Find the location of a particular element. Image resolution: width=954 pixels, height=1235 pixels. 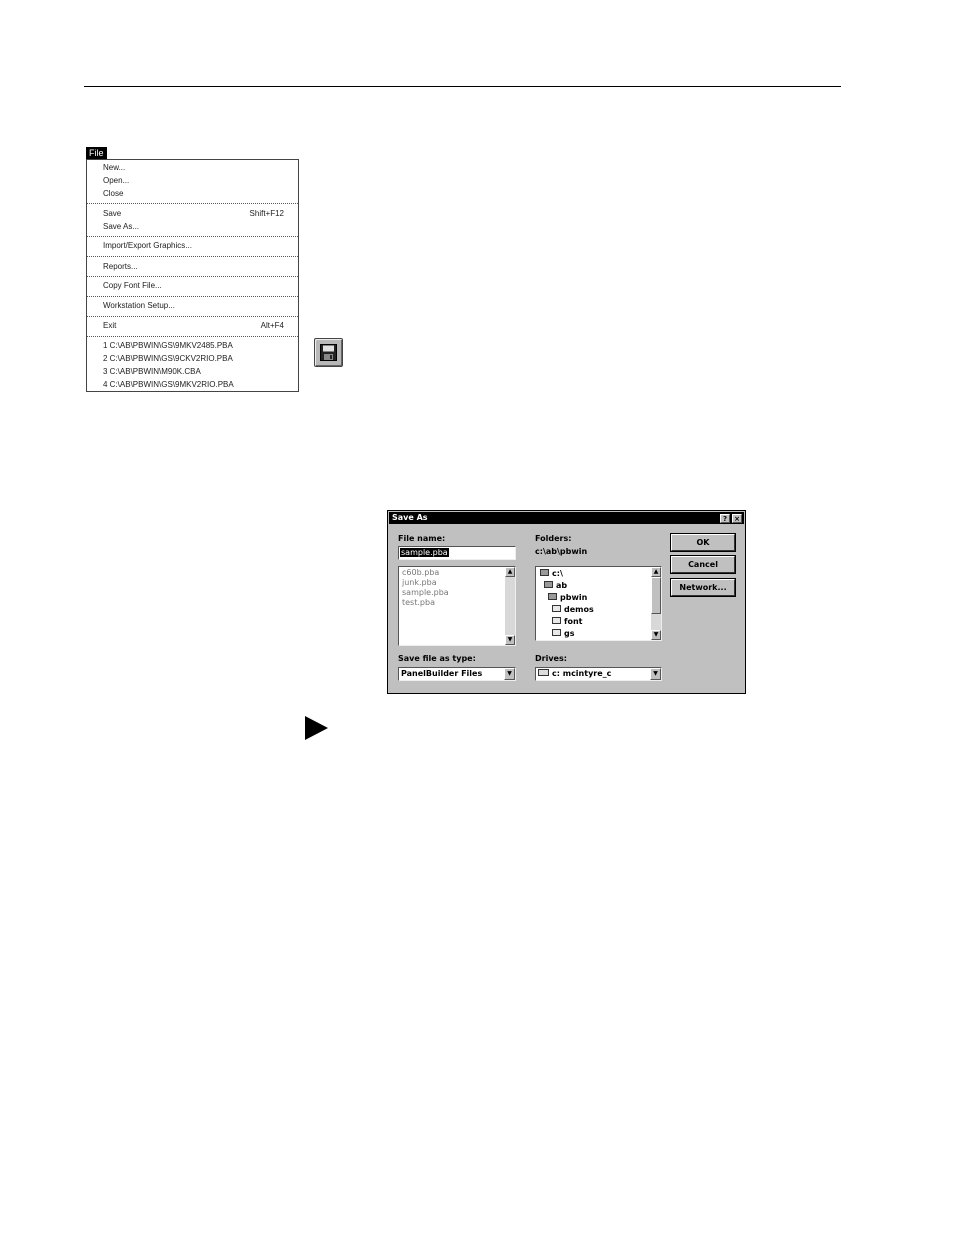

close-button: × is located at coordinates (737, 518).